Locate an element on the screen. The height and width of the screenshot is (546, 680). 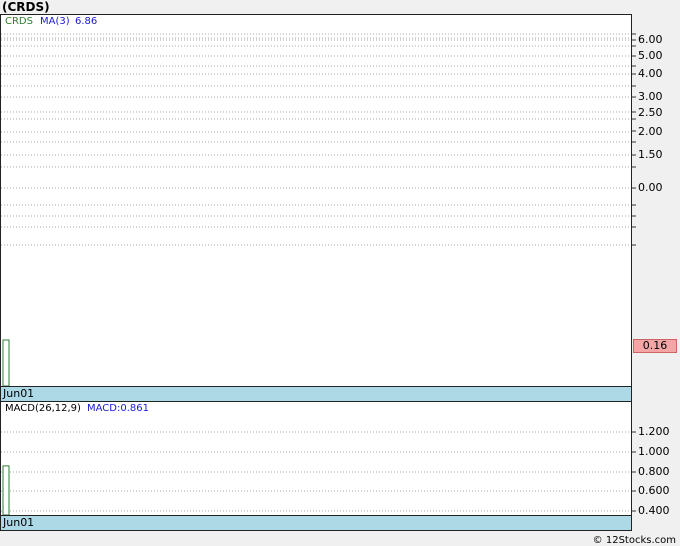
macd-ytick-label: 0.800 is located at coordinates (654, 471).